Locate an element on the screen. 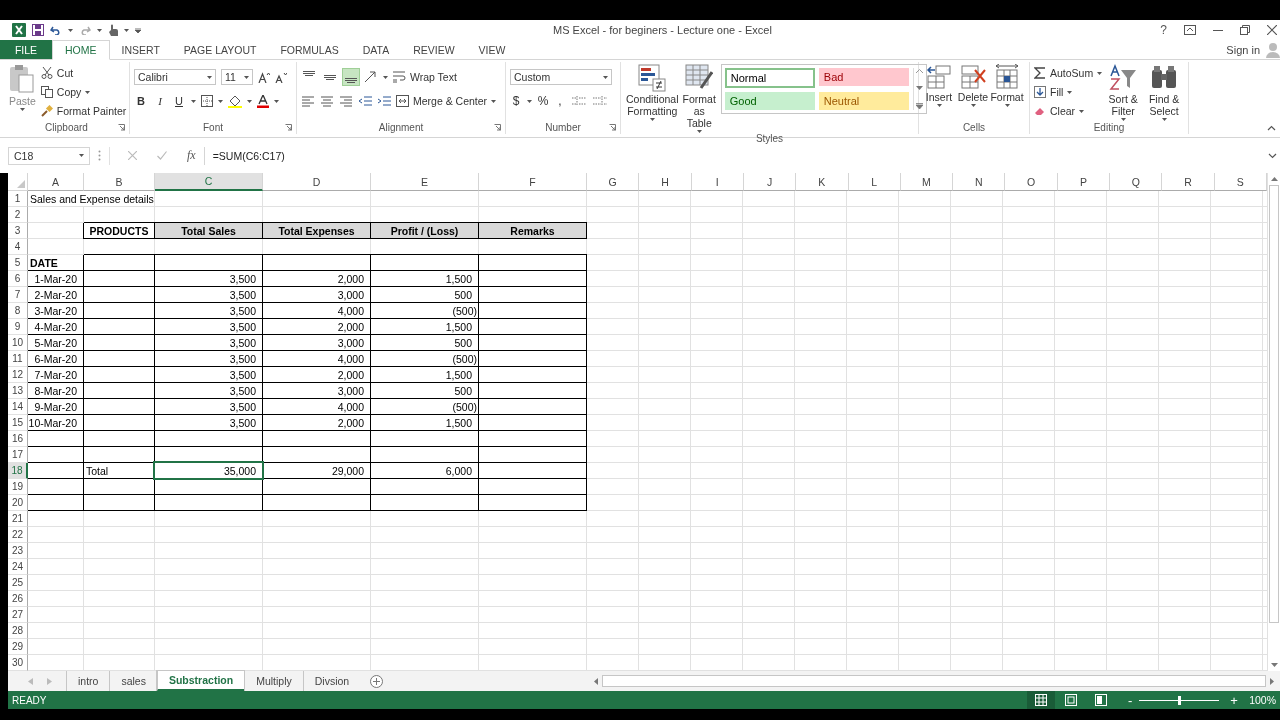  percent-button: % is located at coordinates (543, 101).